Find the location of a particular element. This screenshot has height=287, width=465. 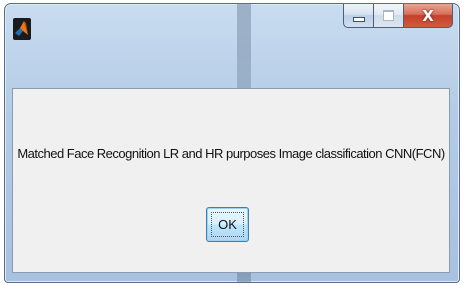

bottom-glass-stripe is located at coordinates (244, 277).